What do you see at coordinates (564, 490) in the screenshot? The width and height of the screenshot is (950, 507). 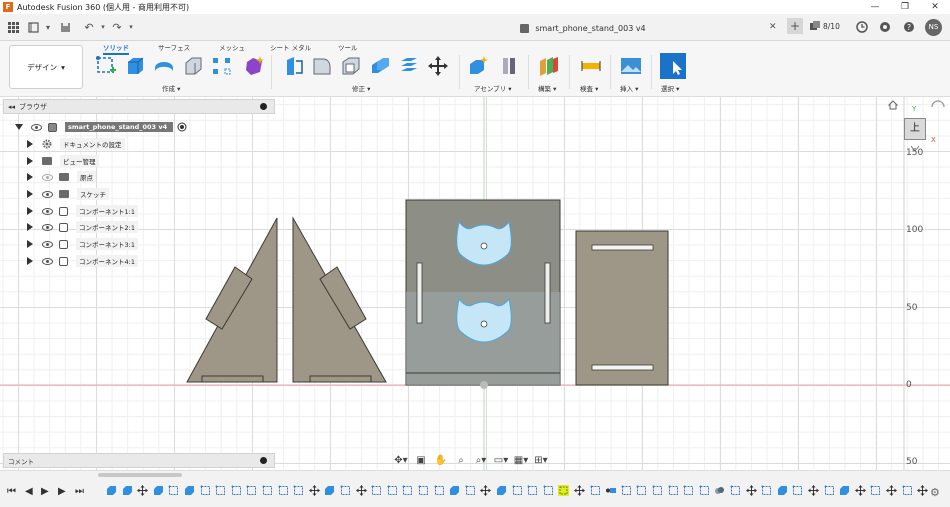 I see `selected-sketch-feature-icon` at bounding box center [564, 490].